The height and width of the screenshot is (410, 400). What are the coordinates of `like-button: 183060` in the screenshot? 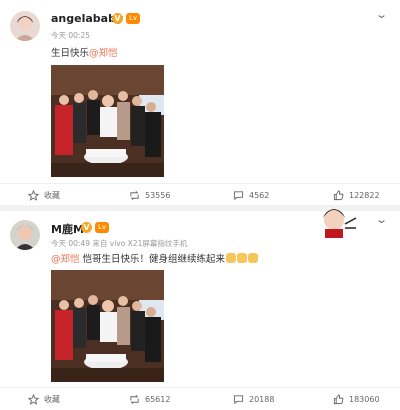 It's located at (356, 399).